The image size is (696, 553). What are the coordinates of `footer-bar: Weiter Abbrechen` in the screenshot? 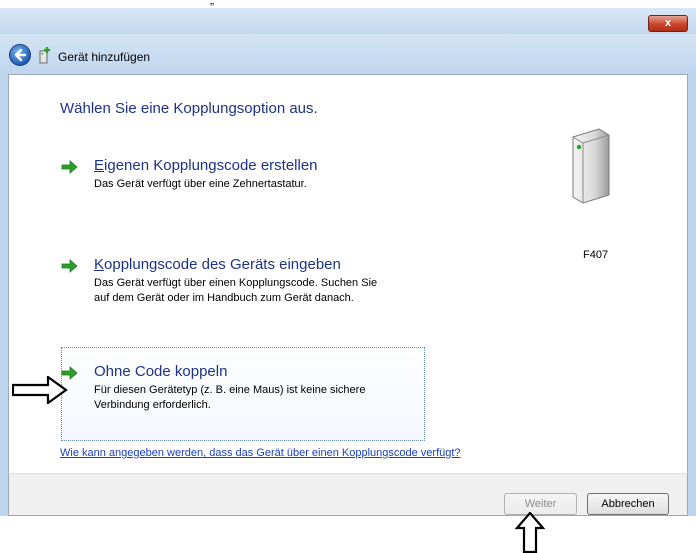 It's located at (348, 494).